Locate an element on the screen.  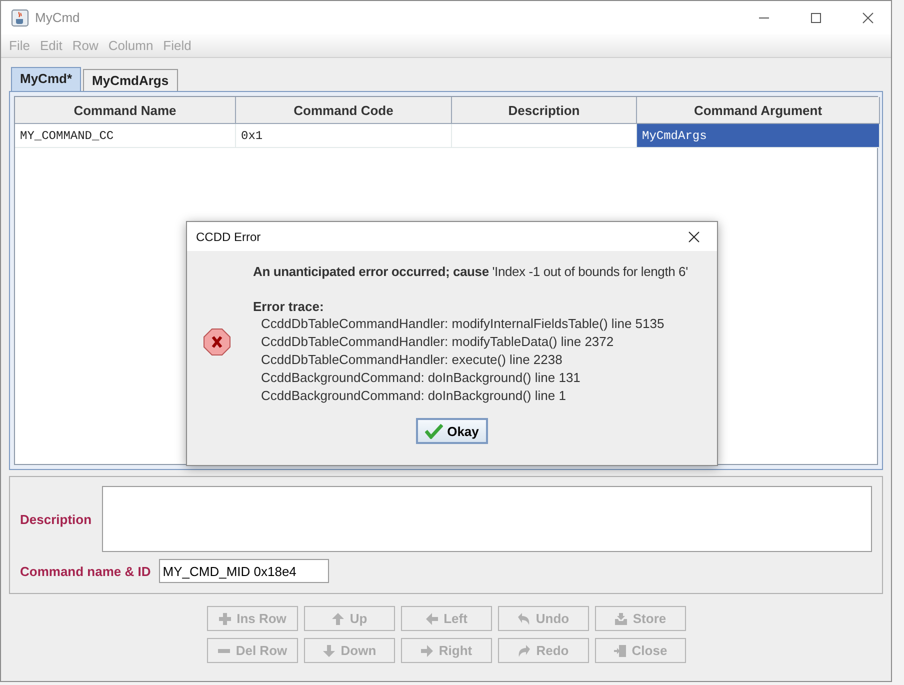
menu-item: Field is located at coordinates (177, 45).